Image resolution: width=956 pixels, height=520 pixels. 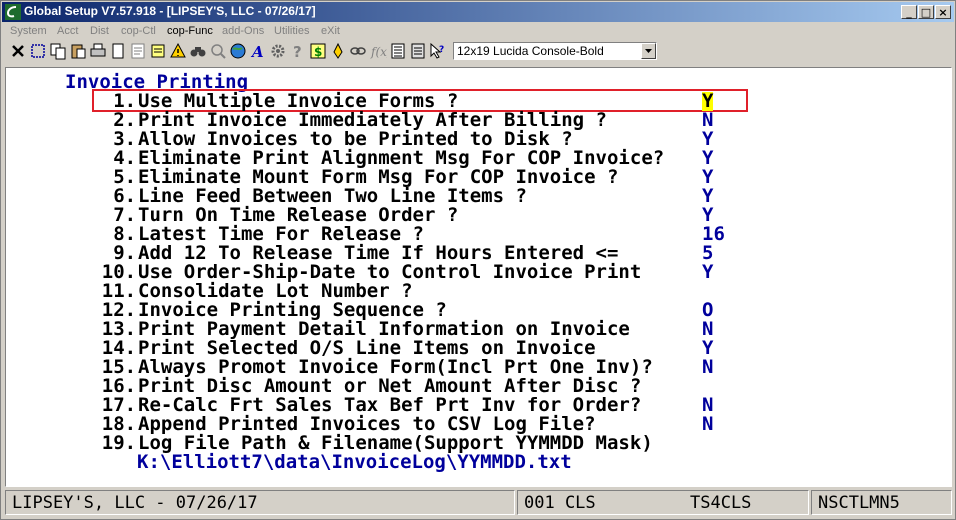 What do you see at coordinates (278, 51) in the screenshot?
I see `gear-icon` at bounding box center [278, 51].